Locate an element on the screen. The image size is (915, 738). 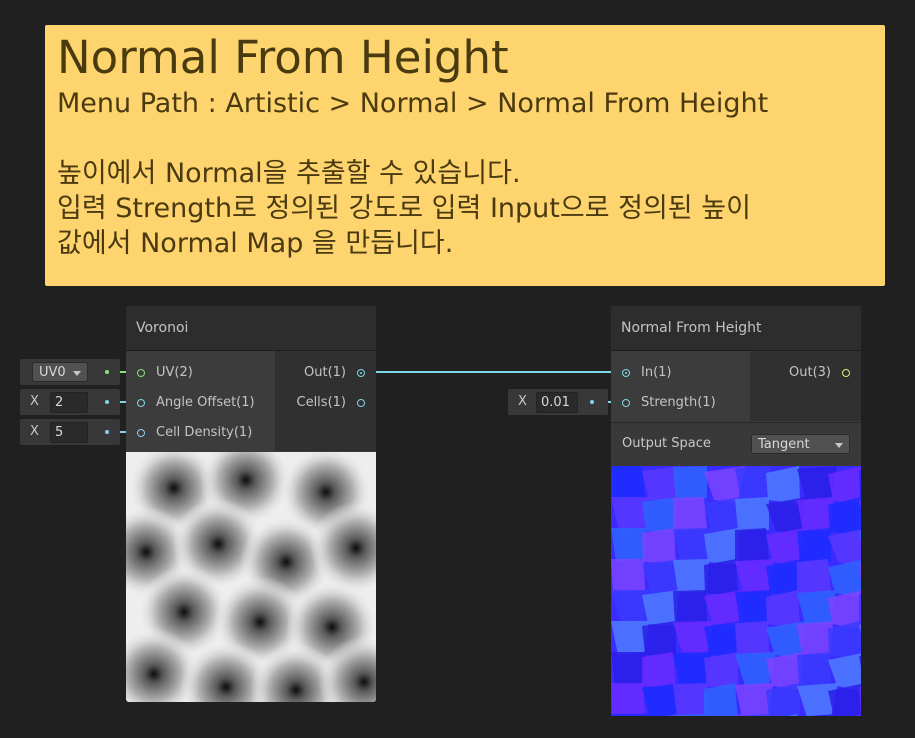
port-in: In(1) is located at coordinates (680, 373).